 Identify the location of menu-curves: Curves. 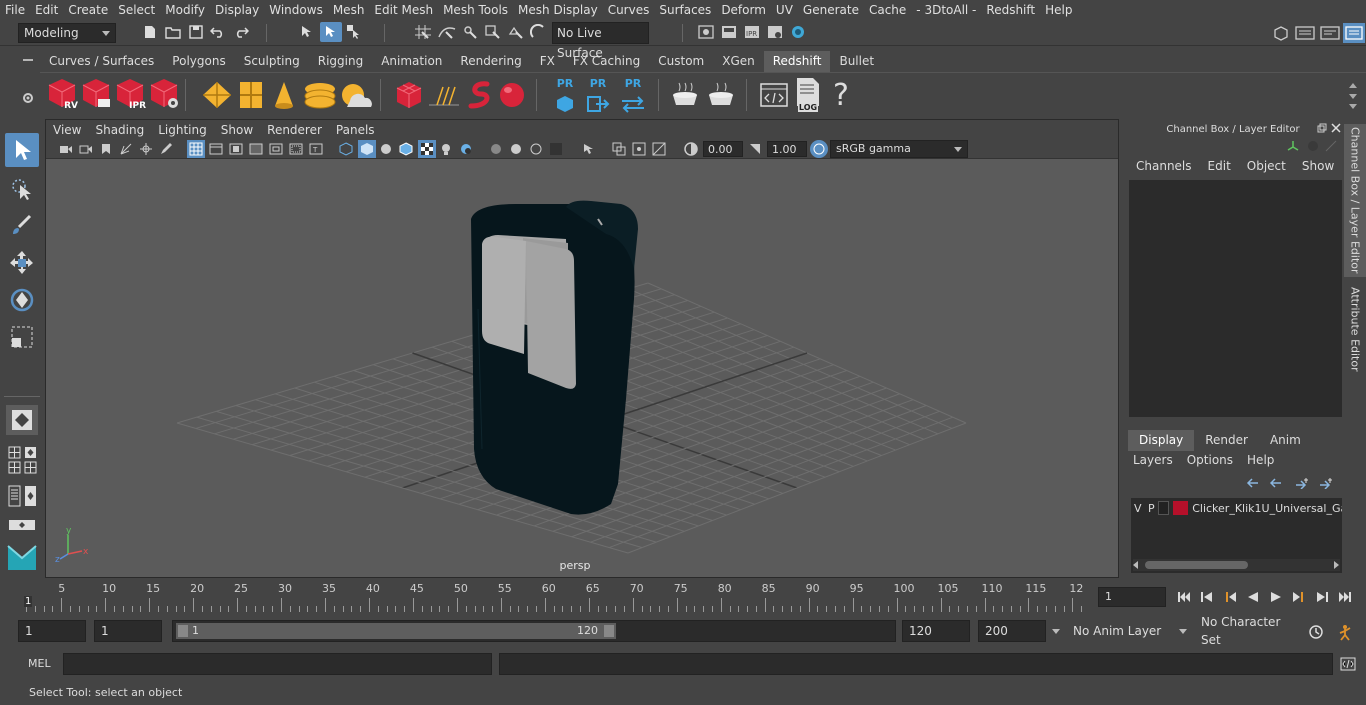
(629, 10).